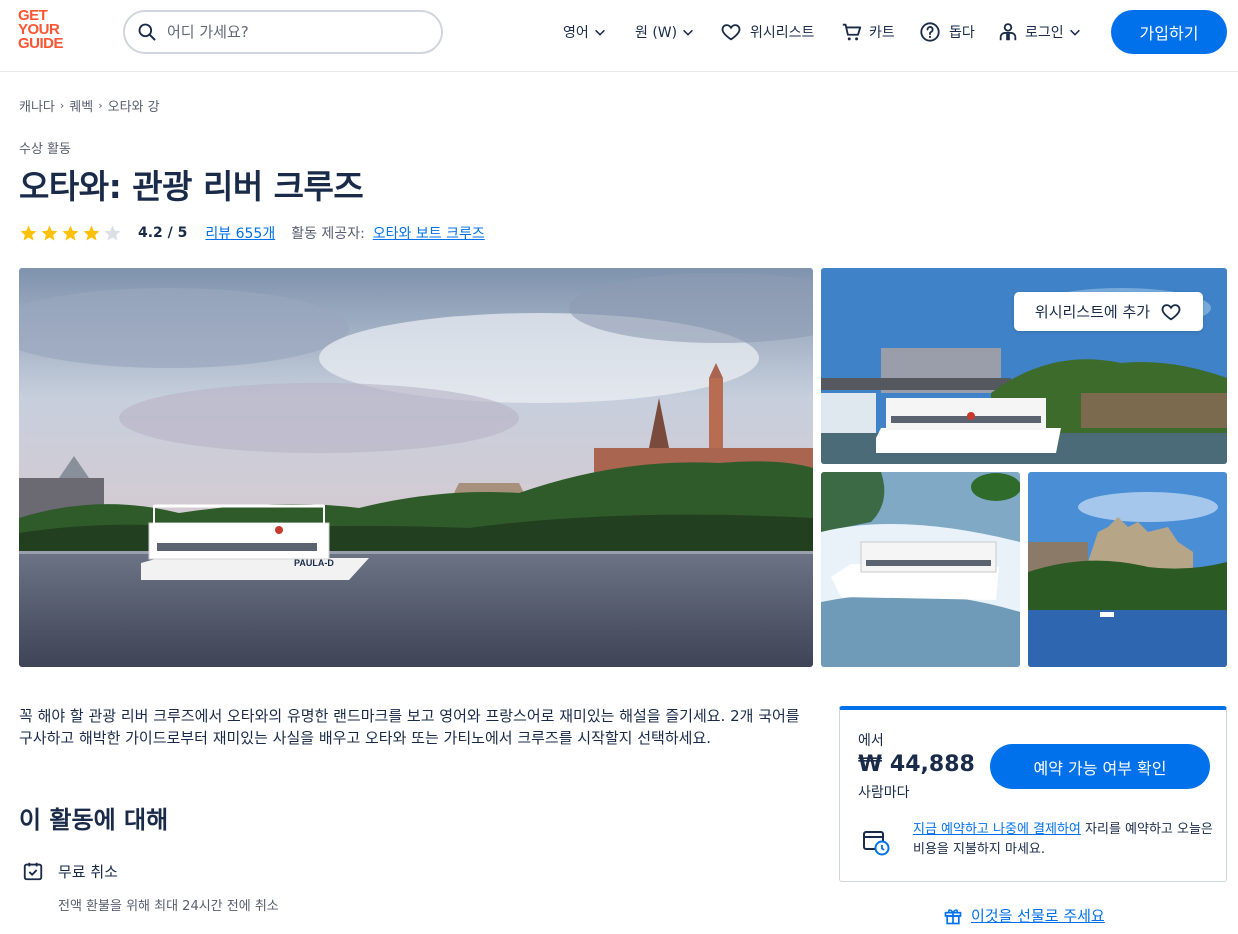 The image size is (1238, 934). Describe the element at coordinates (916, 764) in the screenshot. I see `price-value: ₩ 44,888` at that location.